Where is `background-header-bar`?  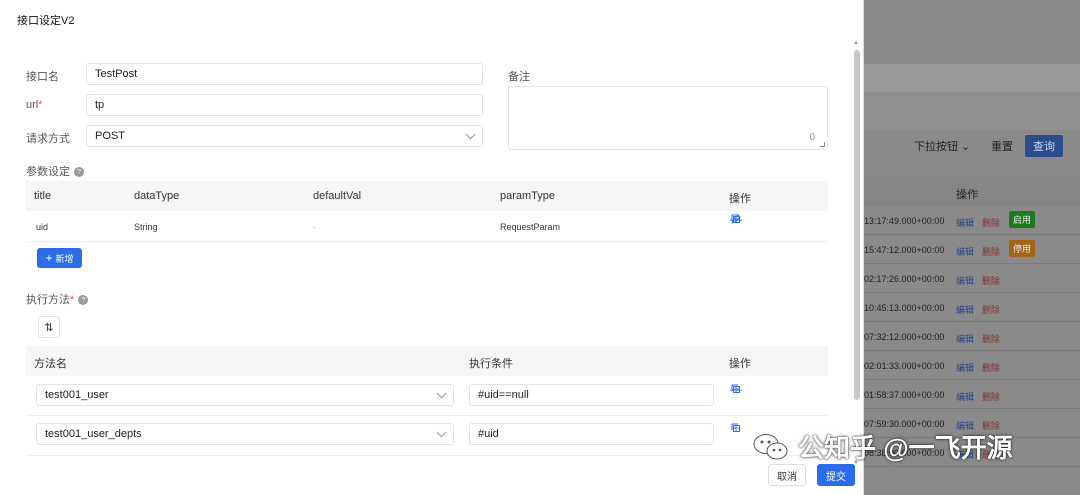
background-header-bar is located at coordinates (972, 78).